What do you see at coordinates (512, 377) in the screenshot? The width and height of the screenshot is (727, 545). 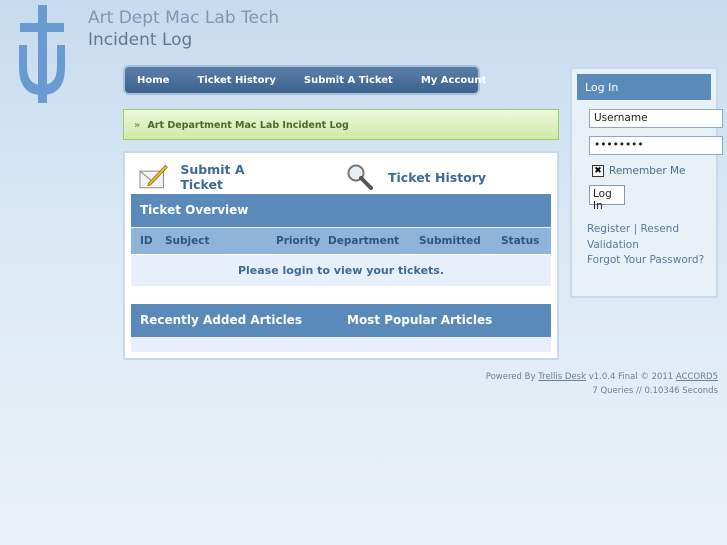 I see `footer-powered-prefix: Powered By` at bounding box center [512, 377].